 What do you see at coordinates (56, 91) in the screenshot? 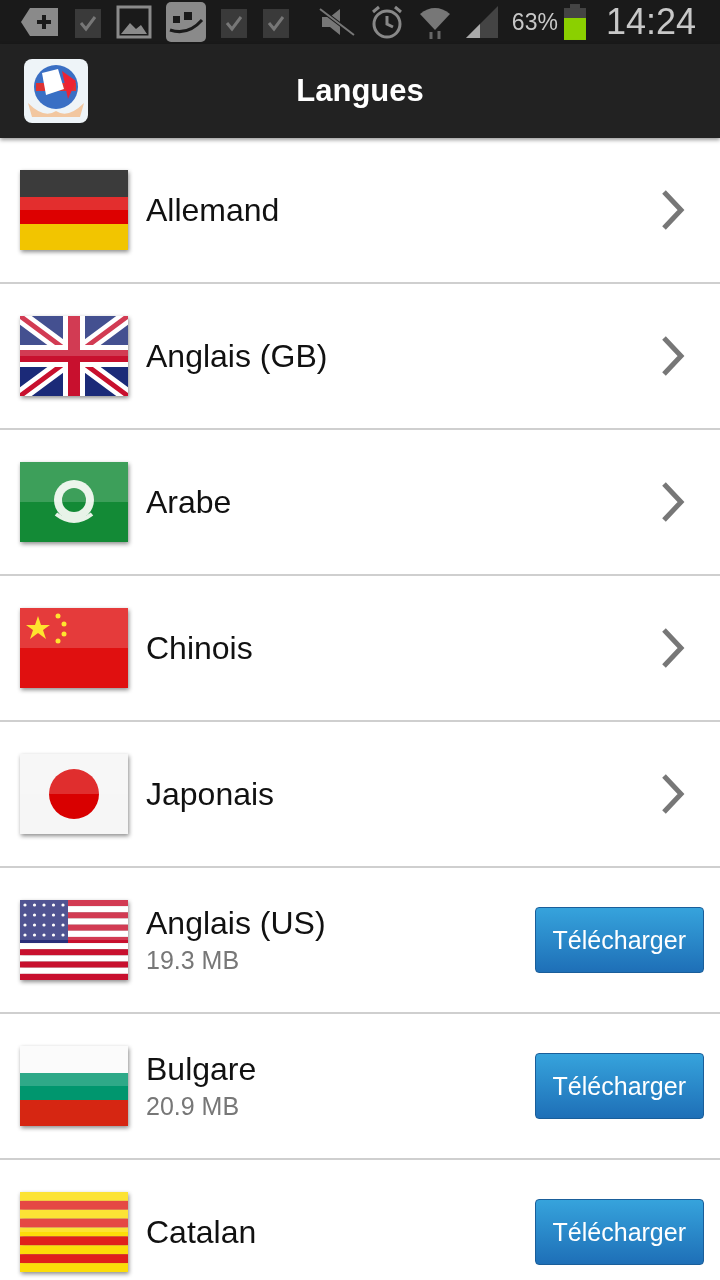
I see `app-logo-icon` at bounding box center [56, 91].